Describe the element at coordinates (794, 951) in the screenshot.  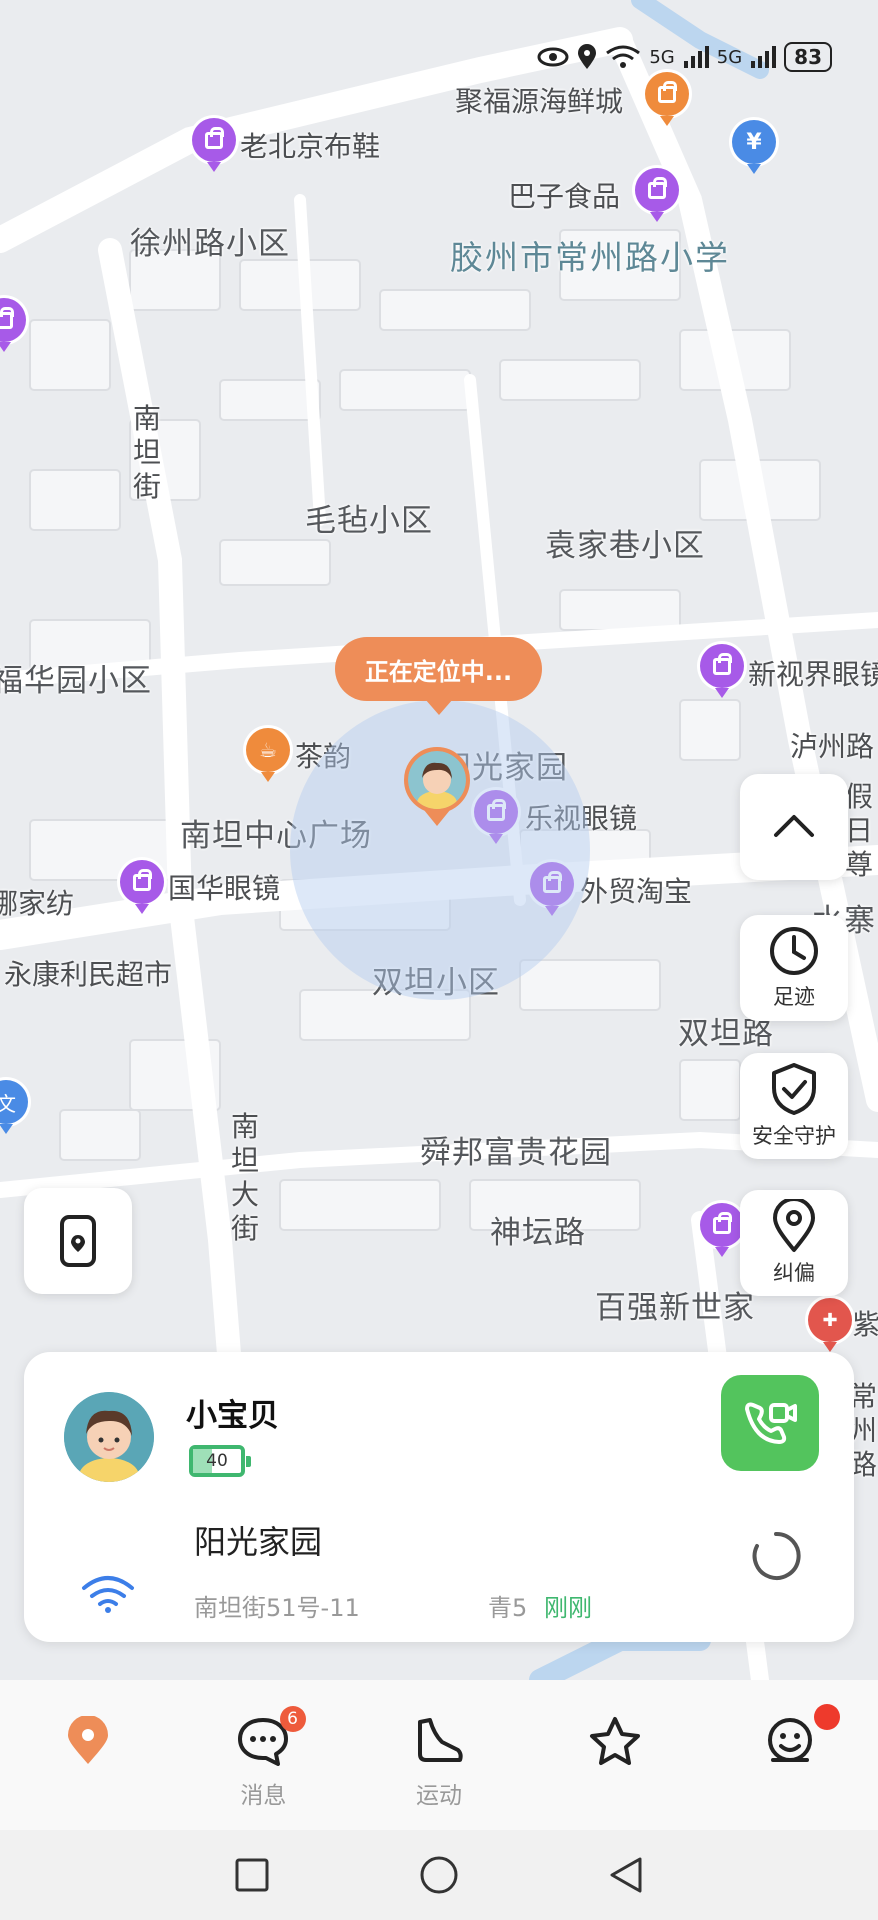
I see `clock-icon` at that location.